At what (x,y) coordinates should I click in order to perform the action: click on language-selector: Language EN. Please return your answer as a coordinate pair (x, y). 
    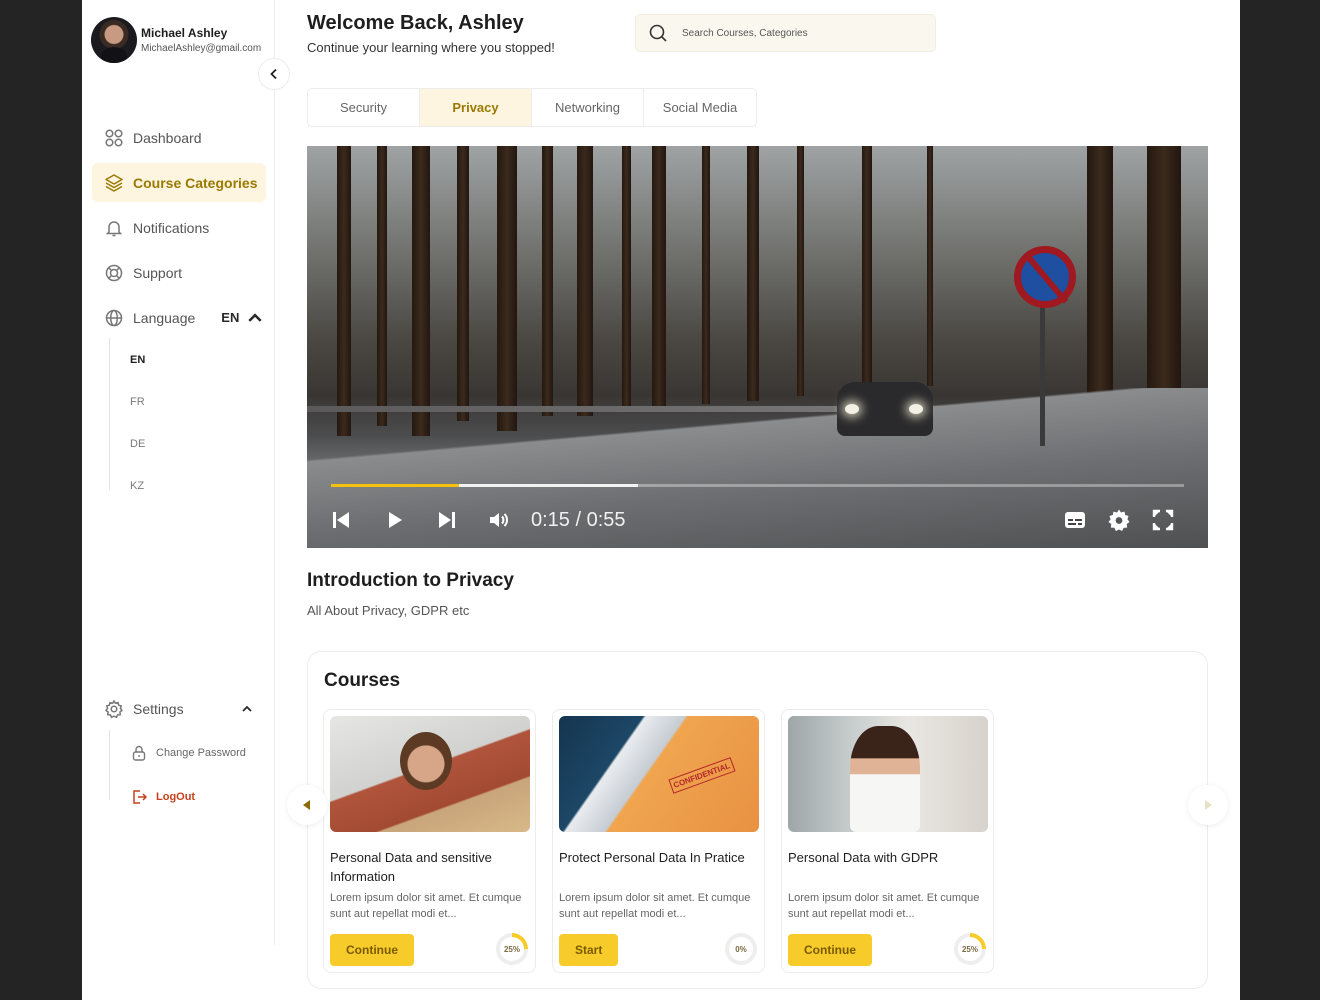
    Looking at the image, I should click on (179, 317).